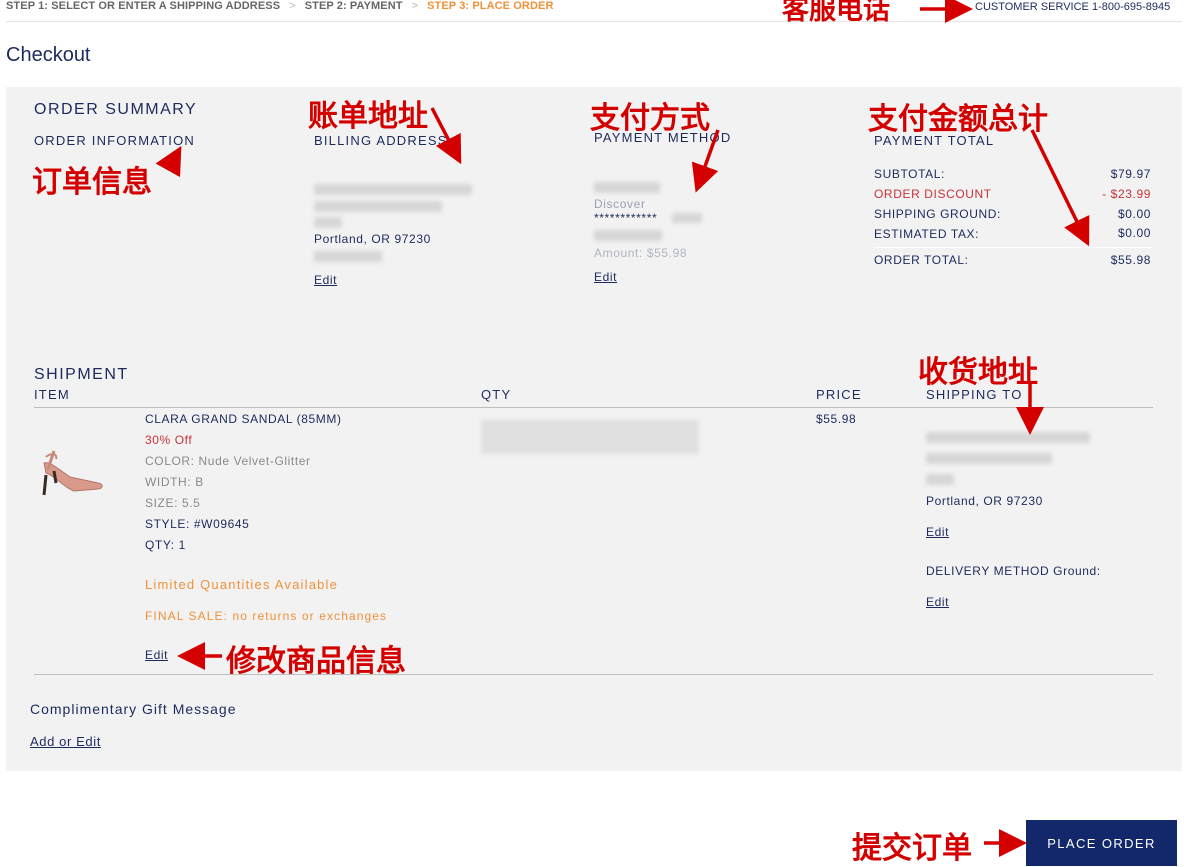  I want to click on annotation-edit-item: 修改商品信息, so click(316, 661).